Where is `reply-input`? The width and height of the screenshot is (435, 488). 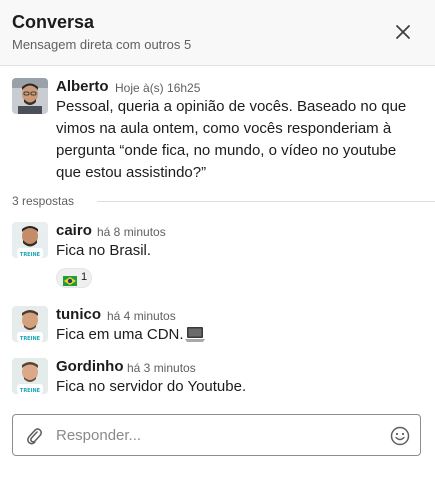 reply-input is located at coordinates (216, 435).